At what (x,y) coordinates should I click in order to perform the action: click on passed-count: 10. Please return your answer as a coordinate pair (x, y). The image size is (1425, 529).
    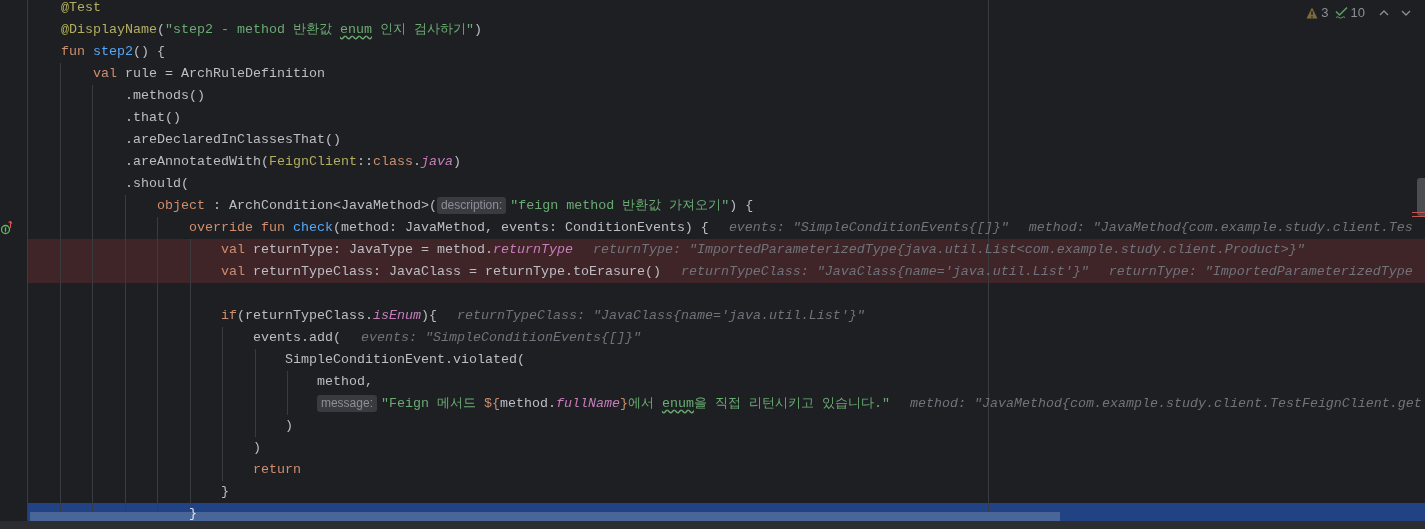
    Looking at the image, I should click on (1357, 13).